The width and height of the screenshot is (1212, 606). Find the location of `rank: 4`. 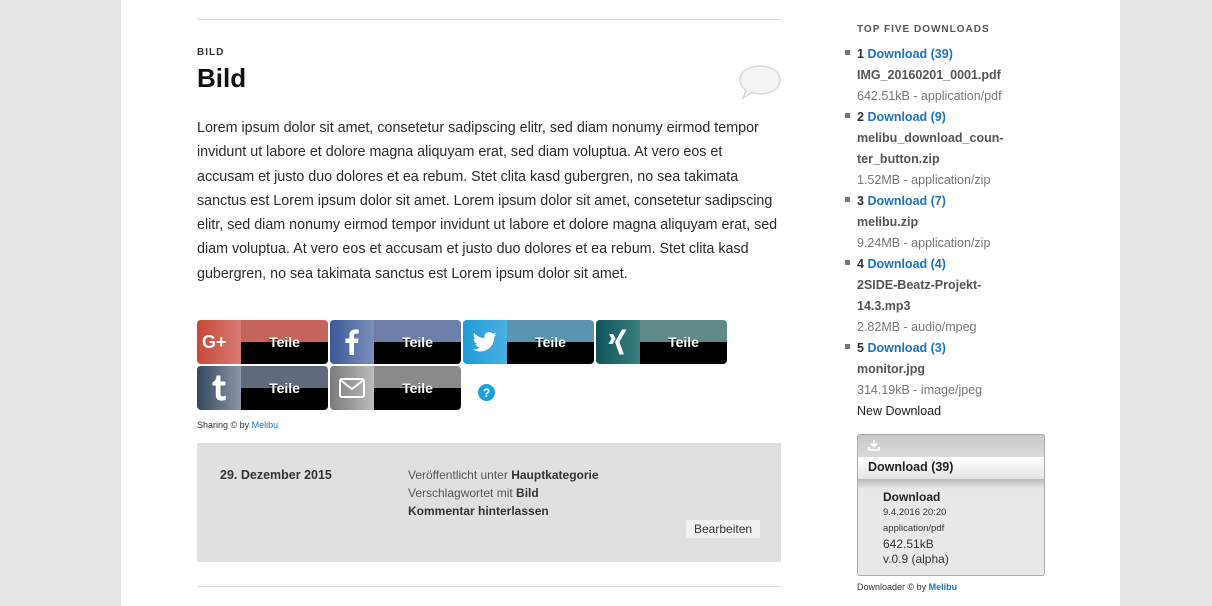

rank: 4 is located at coordinates (860, 264).